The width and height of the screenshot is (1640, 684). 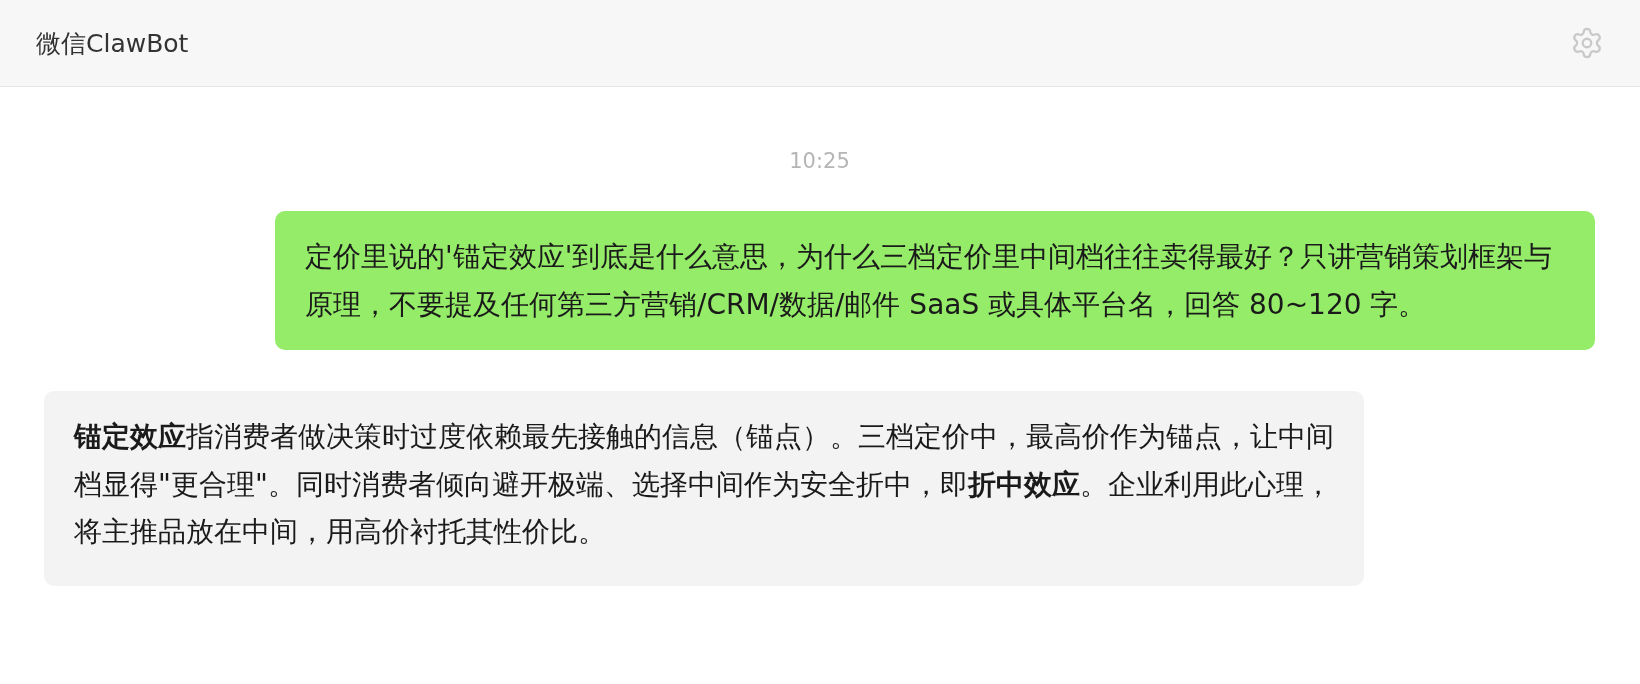 What do you see at coordinates (819, 161) in the screenshot?
I see `message-time: 10:25` at bounding box center [819, 161].